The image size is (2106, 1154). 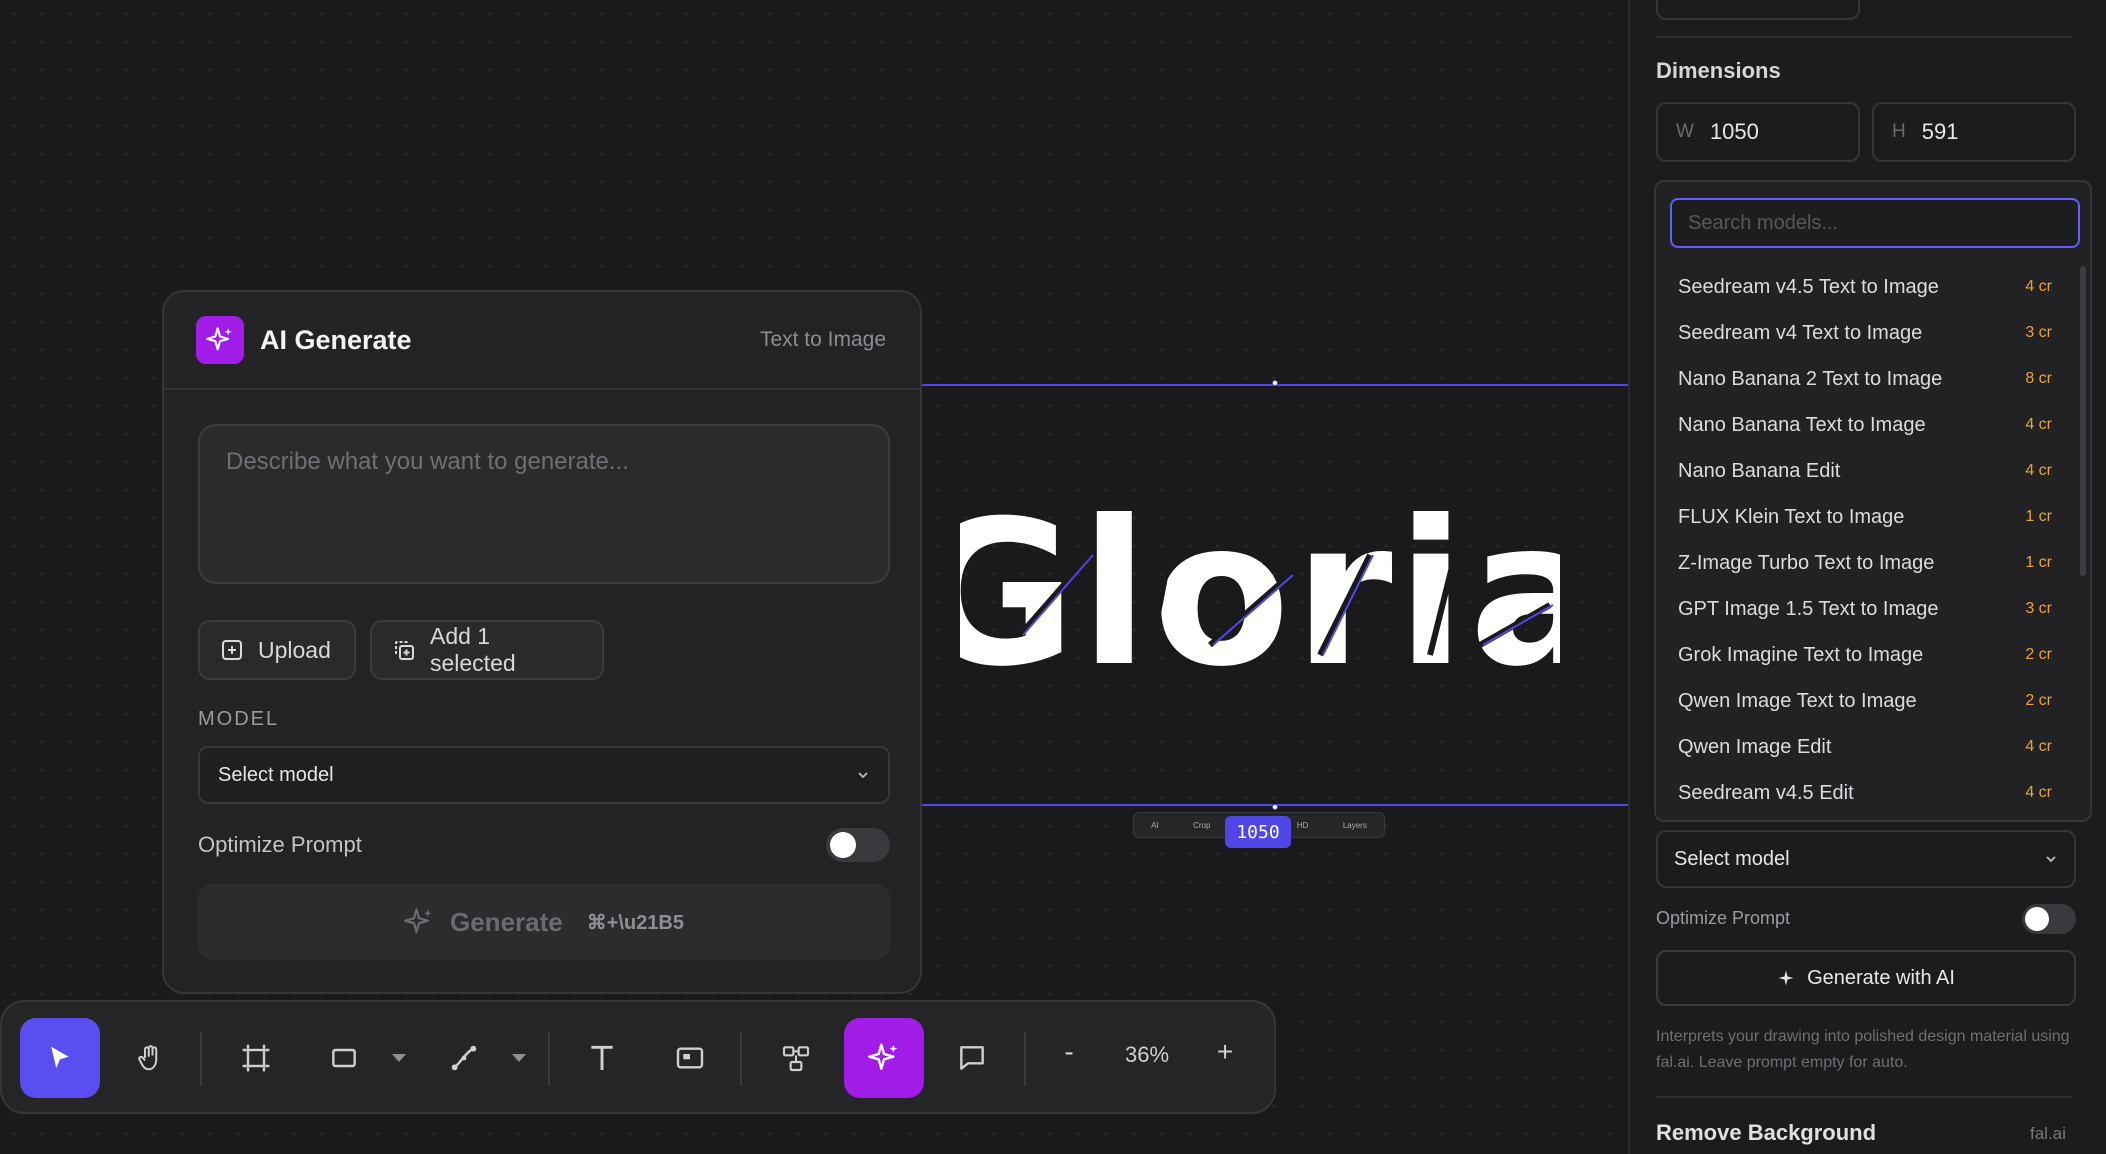 What do you see at coordinates (1866, 747) in the screenshot?
I see `model-option: Qwen Image Edit 4 cr` at bounding box center [1866, 747].